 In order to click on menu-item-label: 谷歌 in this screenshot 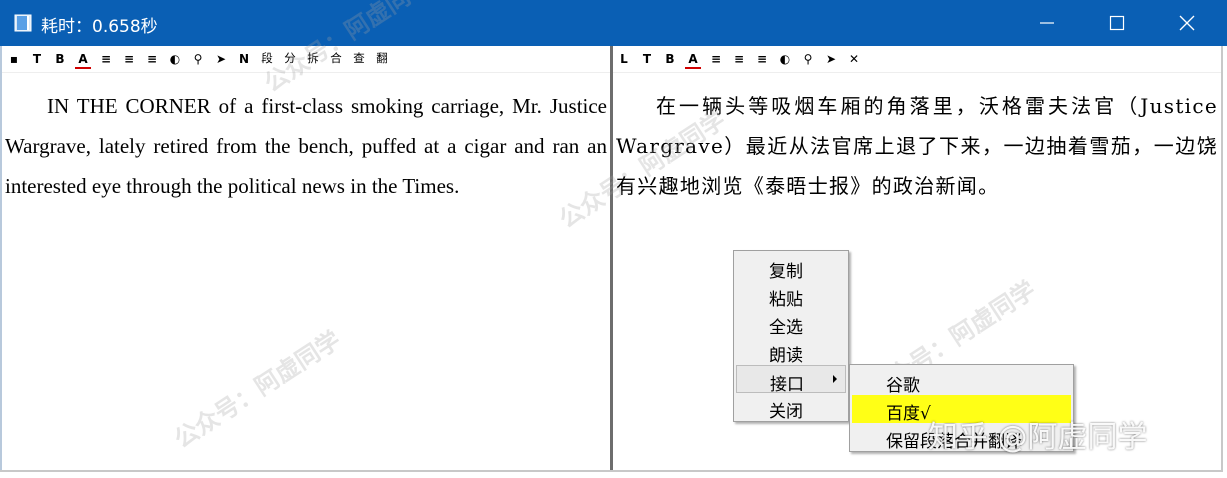, I will do `click(903, 386)`.